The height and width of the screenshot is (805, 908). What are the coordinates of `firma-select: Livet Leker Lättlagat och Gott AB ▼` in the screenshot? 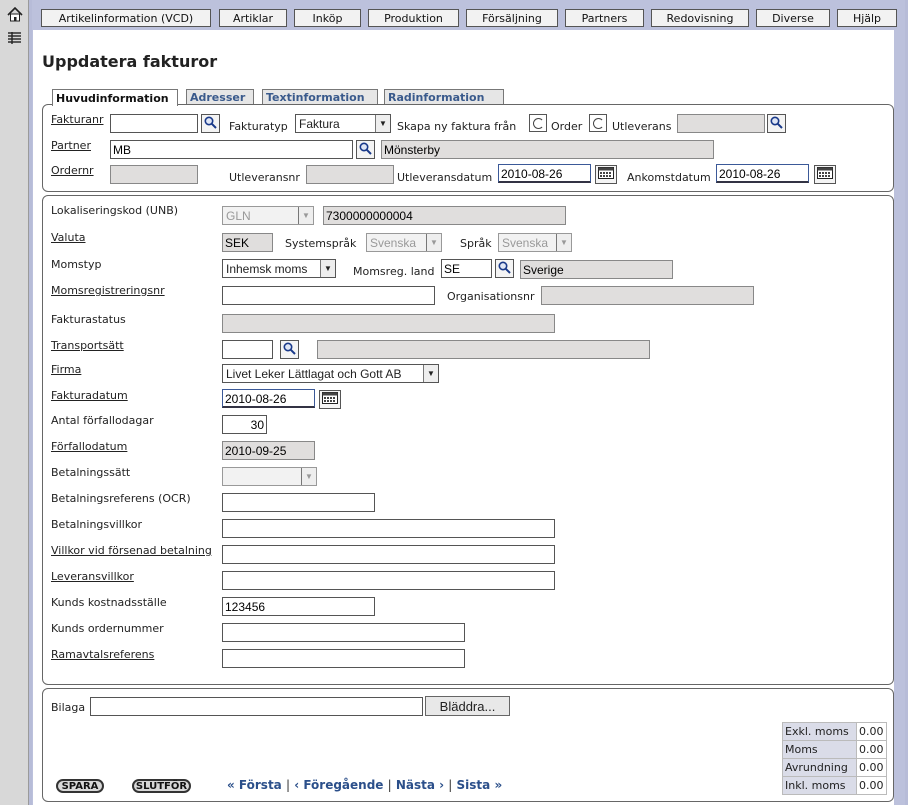 It's located at (330, 373).